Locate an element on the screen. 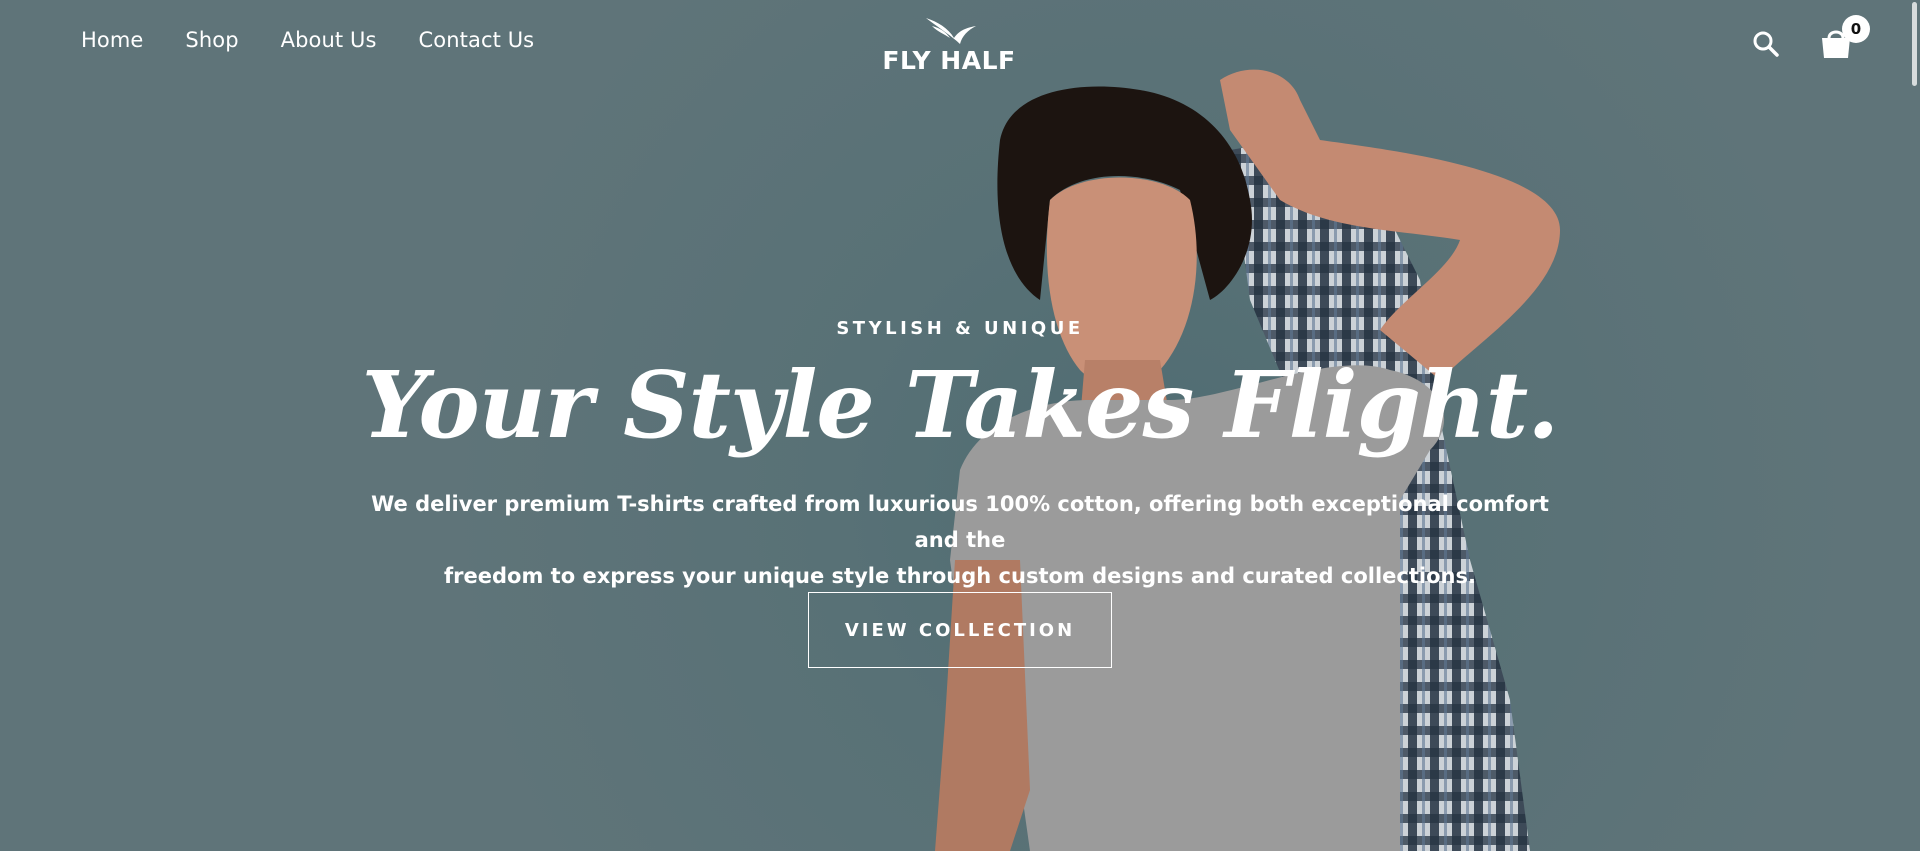  main-nav: Home Shop About Us Contact Us is located at coordinates (307, 40).